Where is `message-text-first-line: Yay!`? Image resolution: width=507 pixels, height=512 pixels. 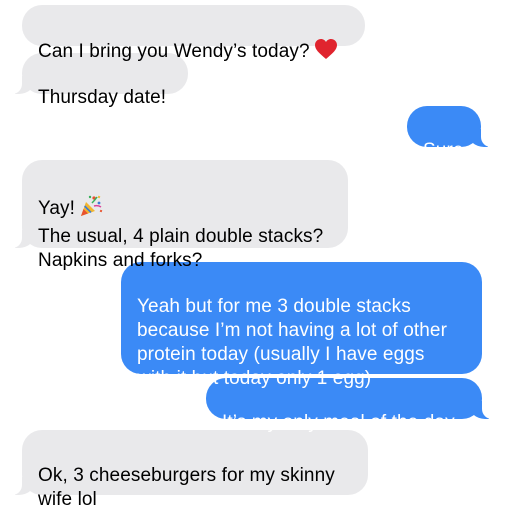 message-text-first-line: Yay! is located at coordinates (57, 208).